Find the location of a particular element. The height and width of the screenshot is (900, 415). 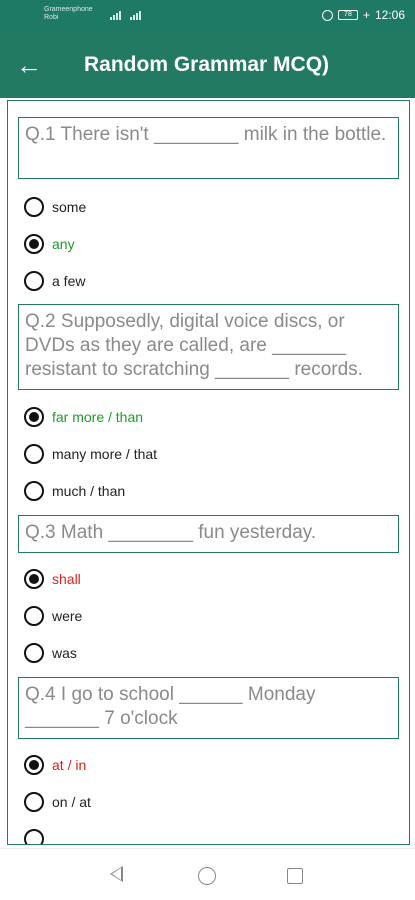

option-label: shall is located at coordinates (66, 579).